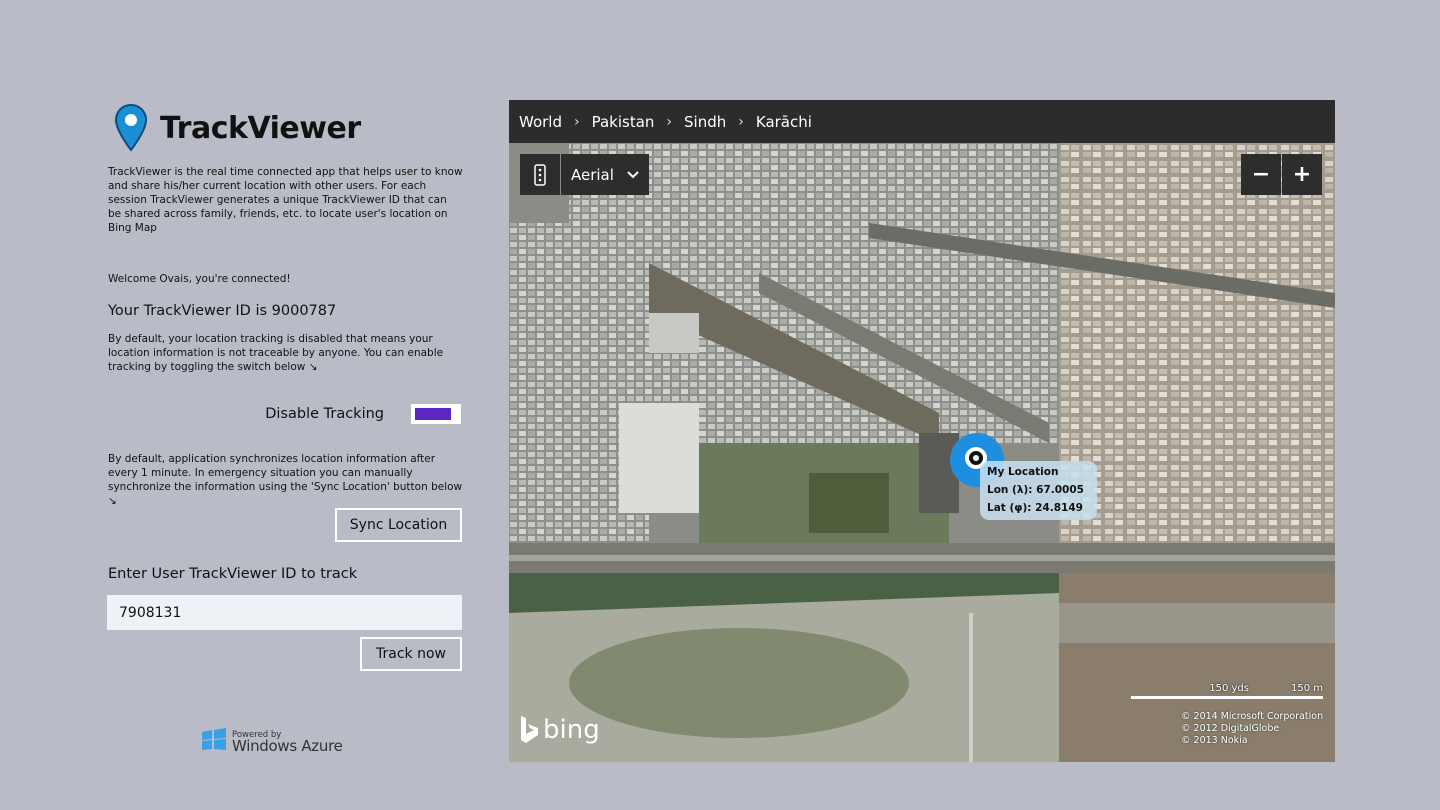  Describe the element at coordinates (633, 174) in the screenshot. I see `chevron-down-icon` at that location.